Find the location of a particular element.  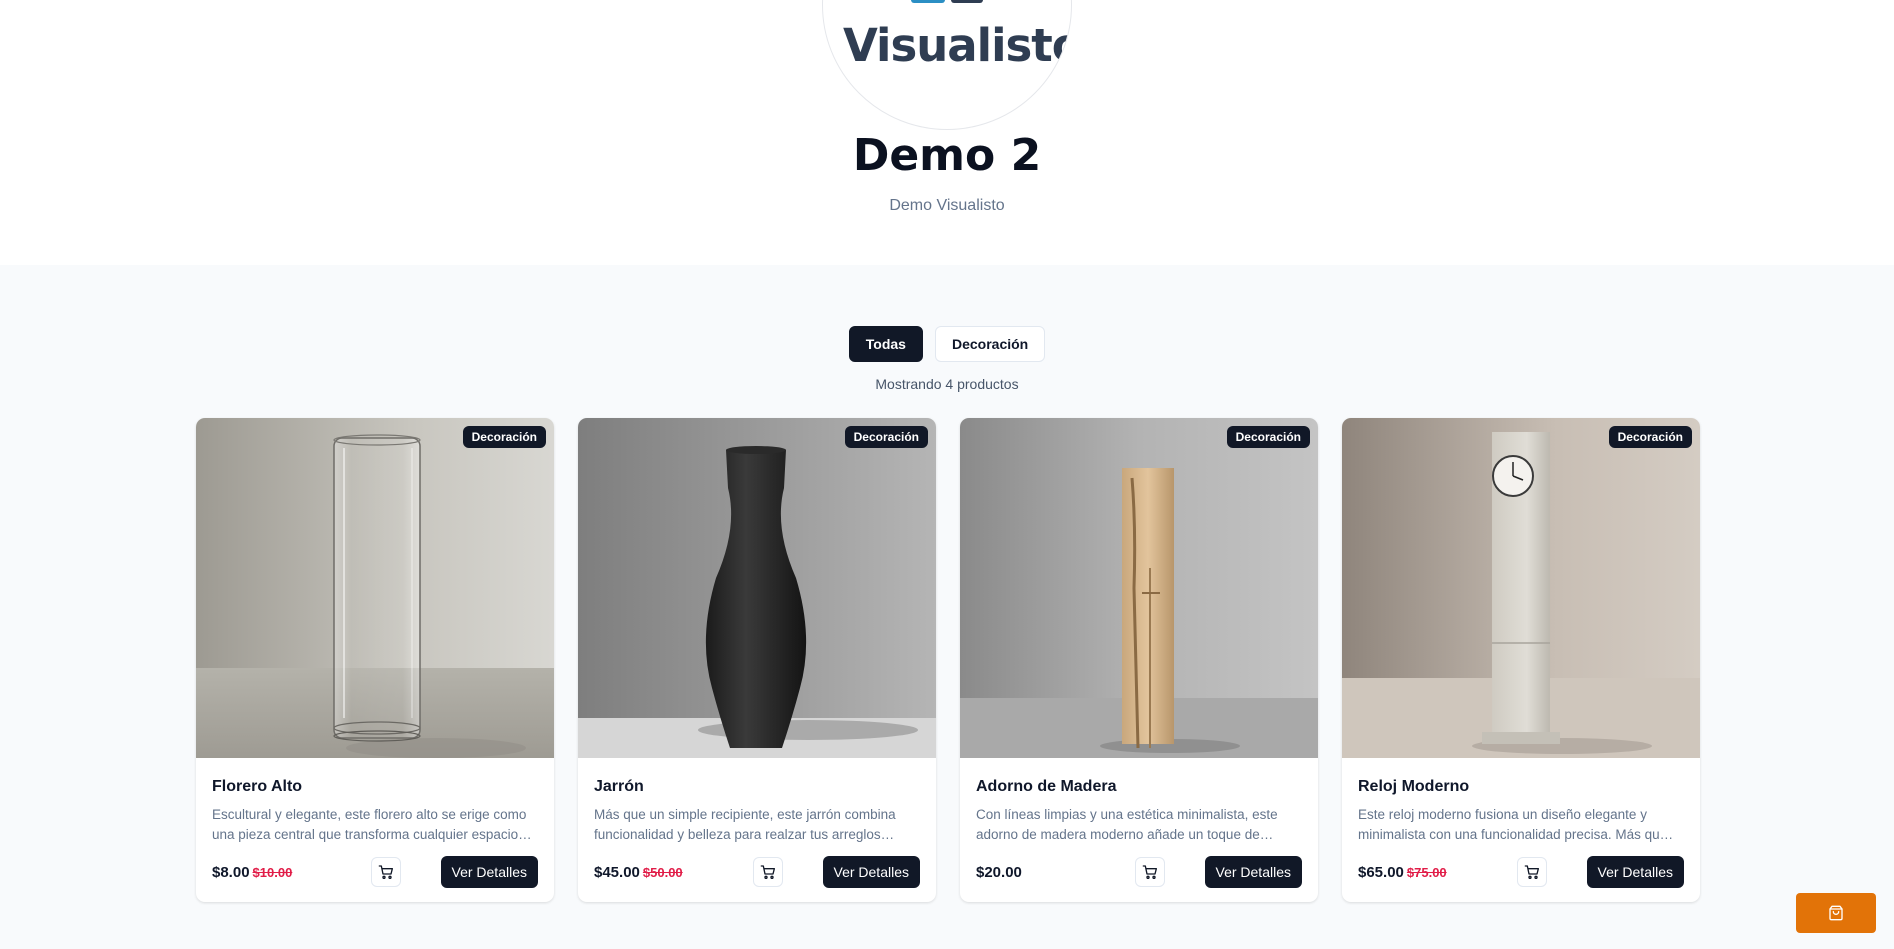

results-count: Mostrando 4 productos is located at coordinates (947, 384).